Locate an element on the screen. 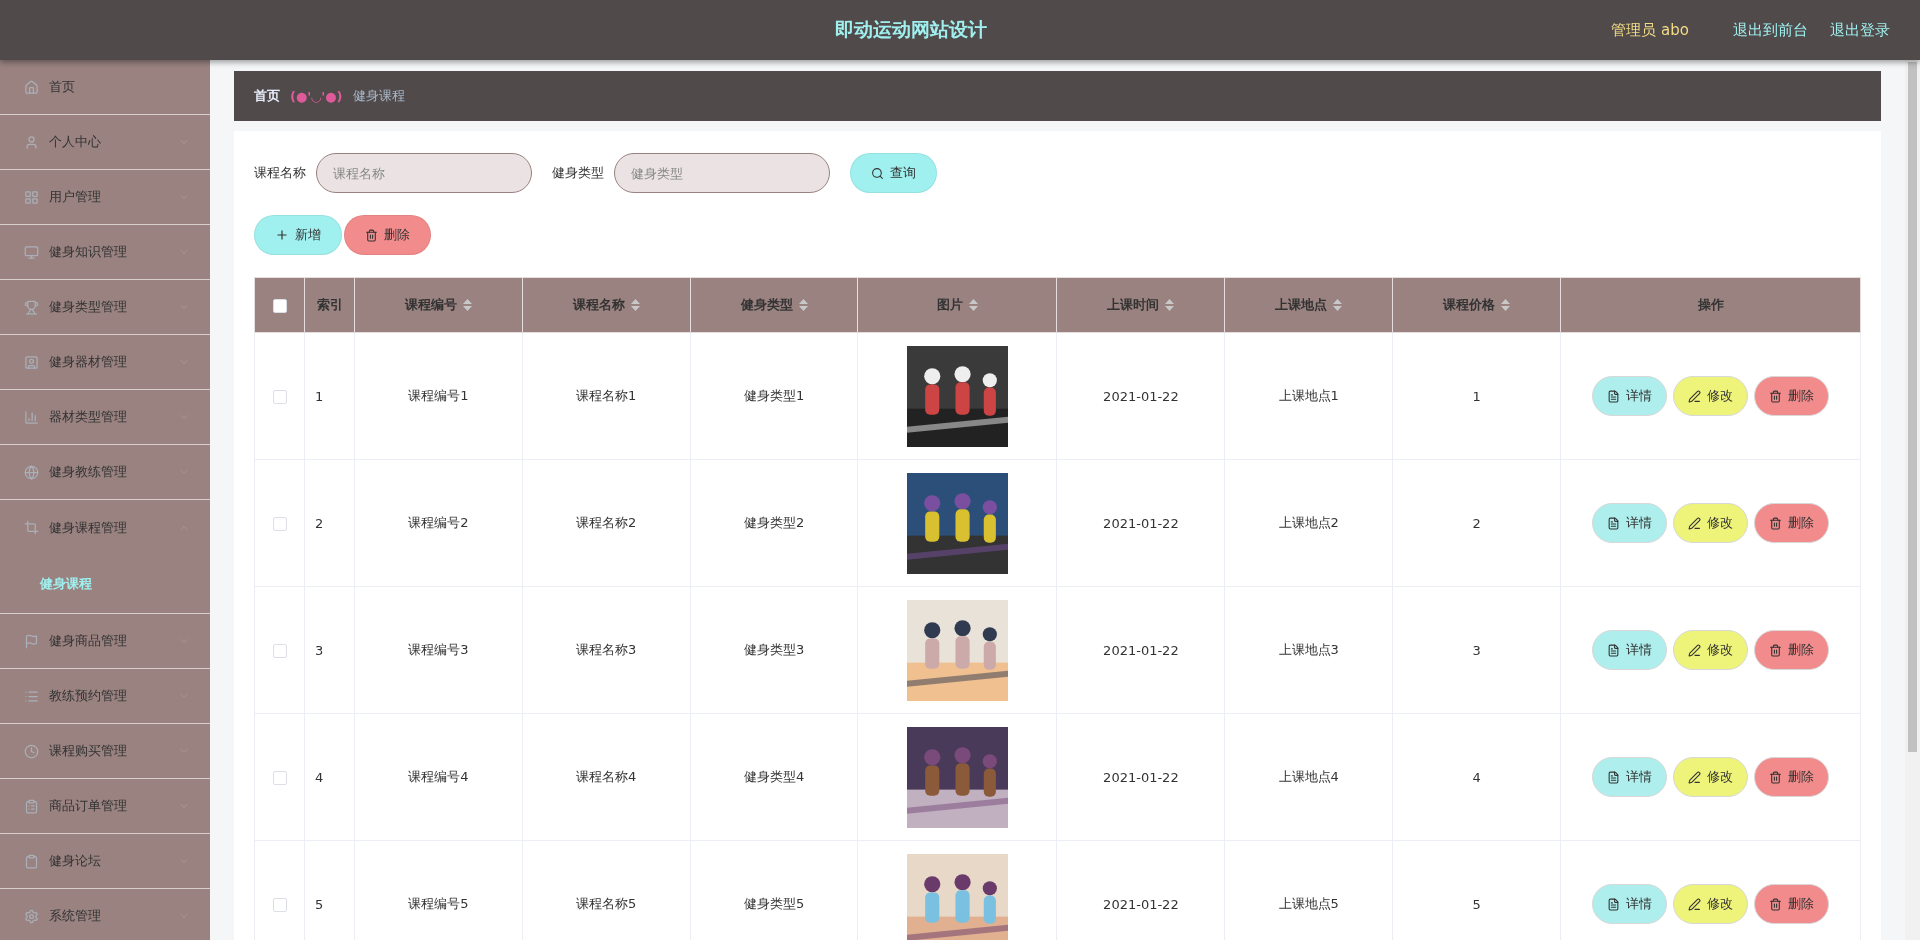  sidebar-item: 课程购买管理 is located at coordinates (105, 751).